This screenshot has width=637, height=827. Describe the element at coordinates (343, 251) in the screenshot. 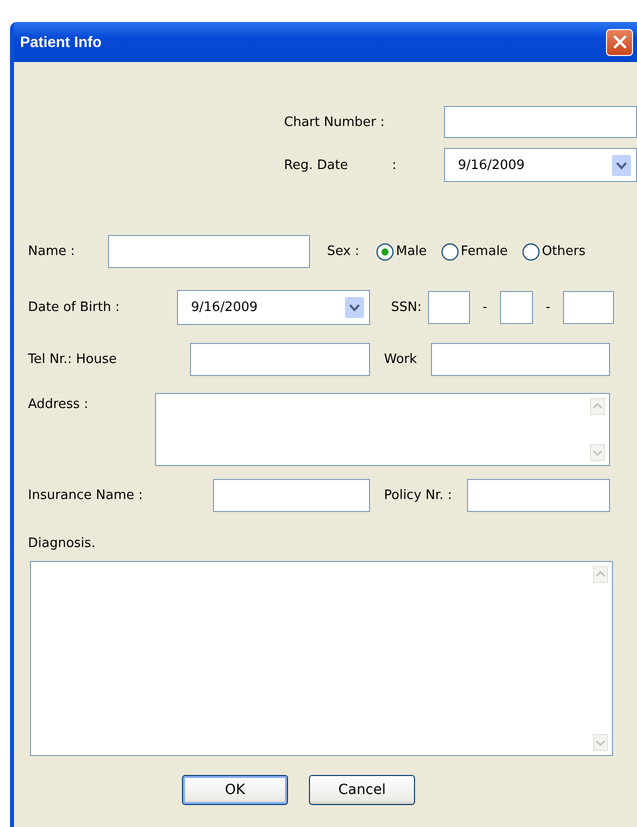

I see `field-label: Sex :` at that location.